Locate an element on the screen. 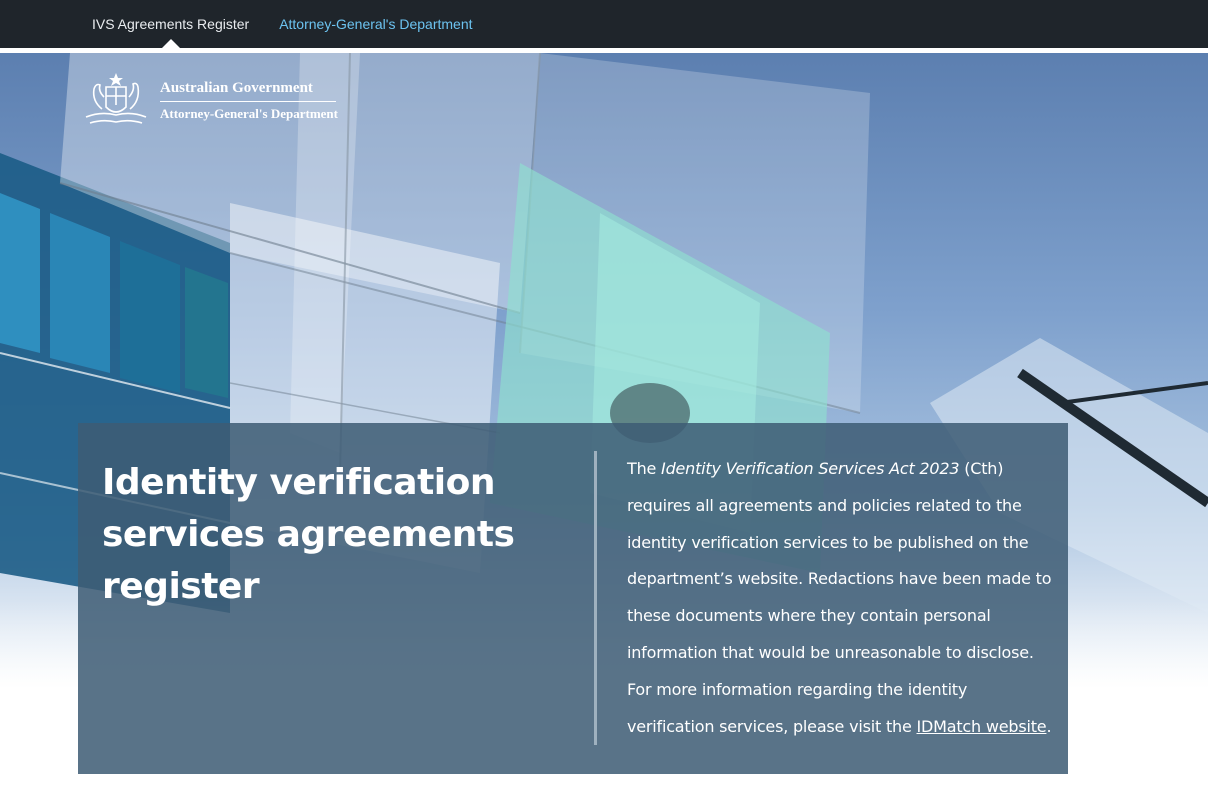 The image size is (1208, 800). description-prefix: The is located at coordinates (644, 468).